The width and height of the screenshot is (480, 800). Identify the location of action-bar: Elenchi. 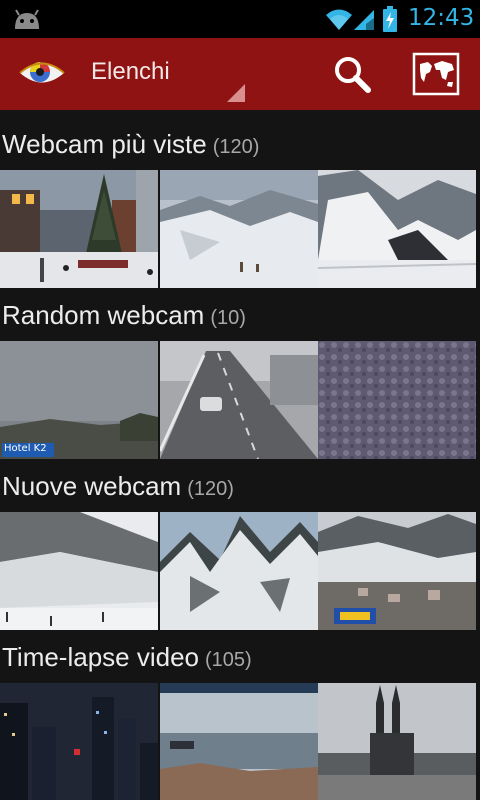
(240, 74).